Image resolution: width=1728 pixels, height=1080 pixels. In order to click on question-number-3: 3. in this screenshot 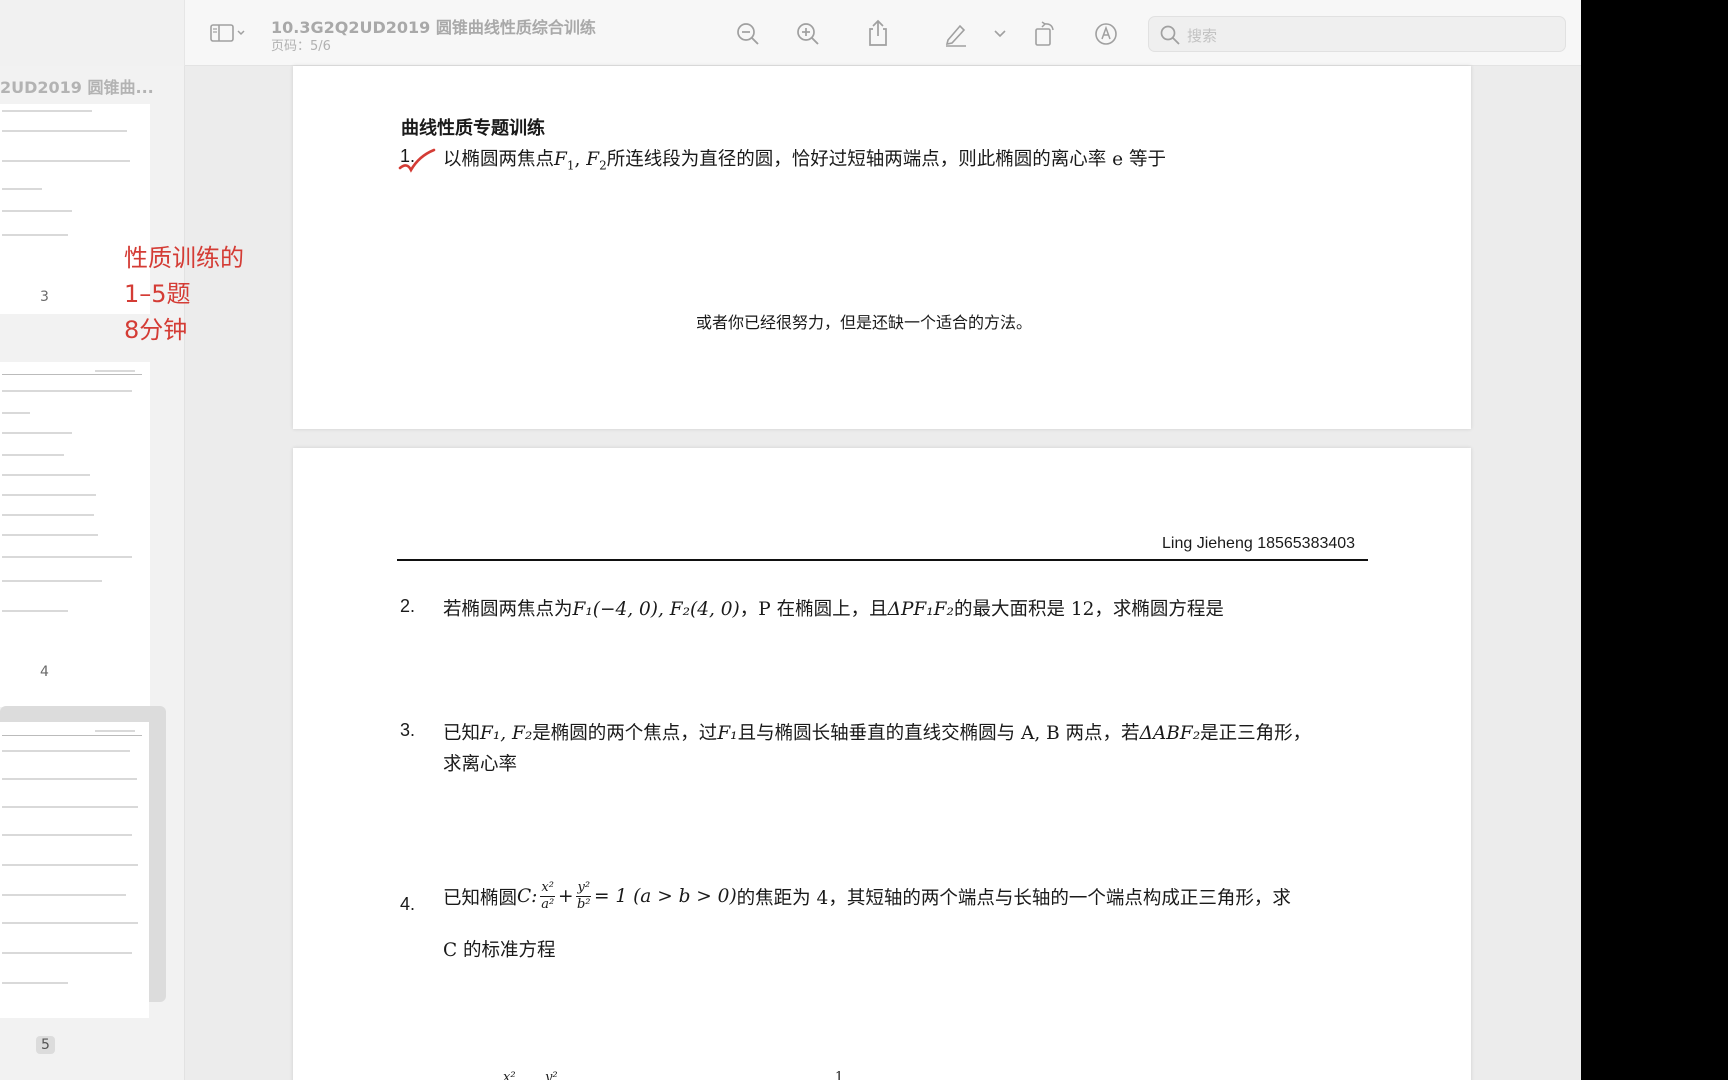, I will do `click(408, 730)`.